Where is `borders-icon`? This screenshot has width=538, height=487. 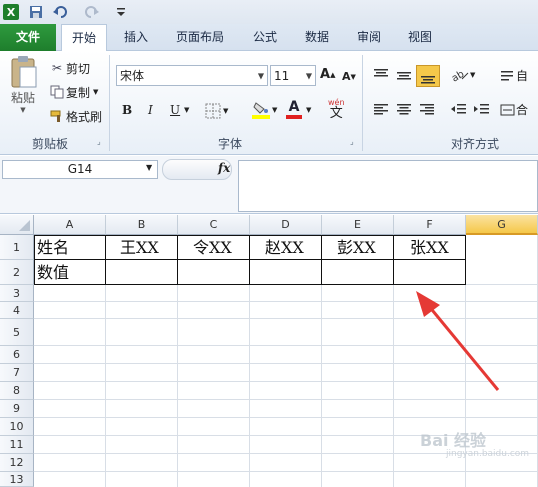
borders-icon is located at coordinates (213, 111).